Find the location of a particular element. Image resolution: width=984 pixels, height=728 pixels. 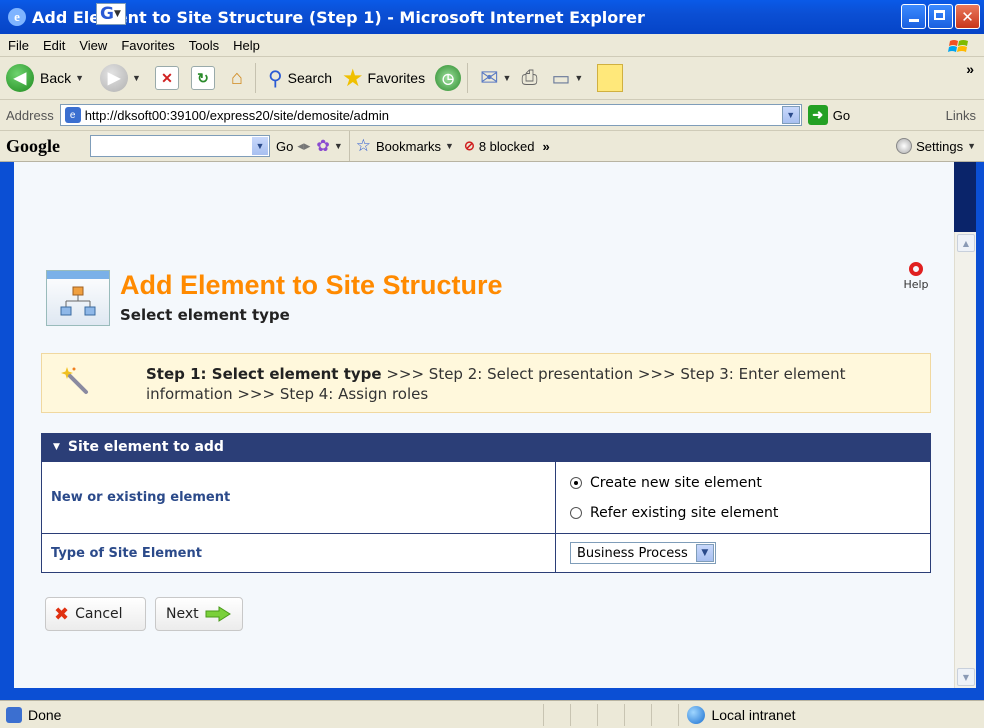

forward-button: ▶ ▼ is located at coordinates (120, 78).